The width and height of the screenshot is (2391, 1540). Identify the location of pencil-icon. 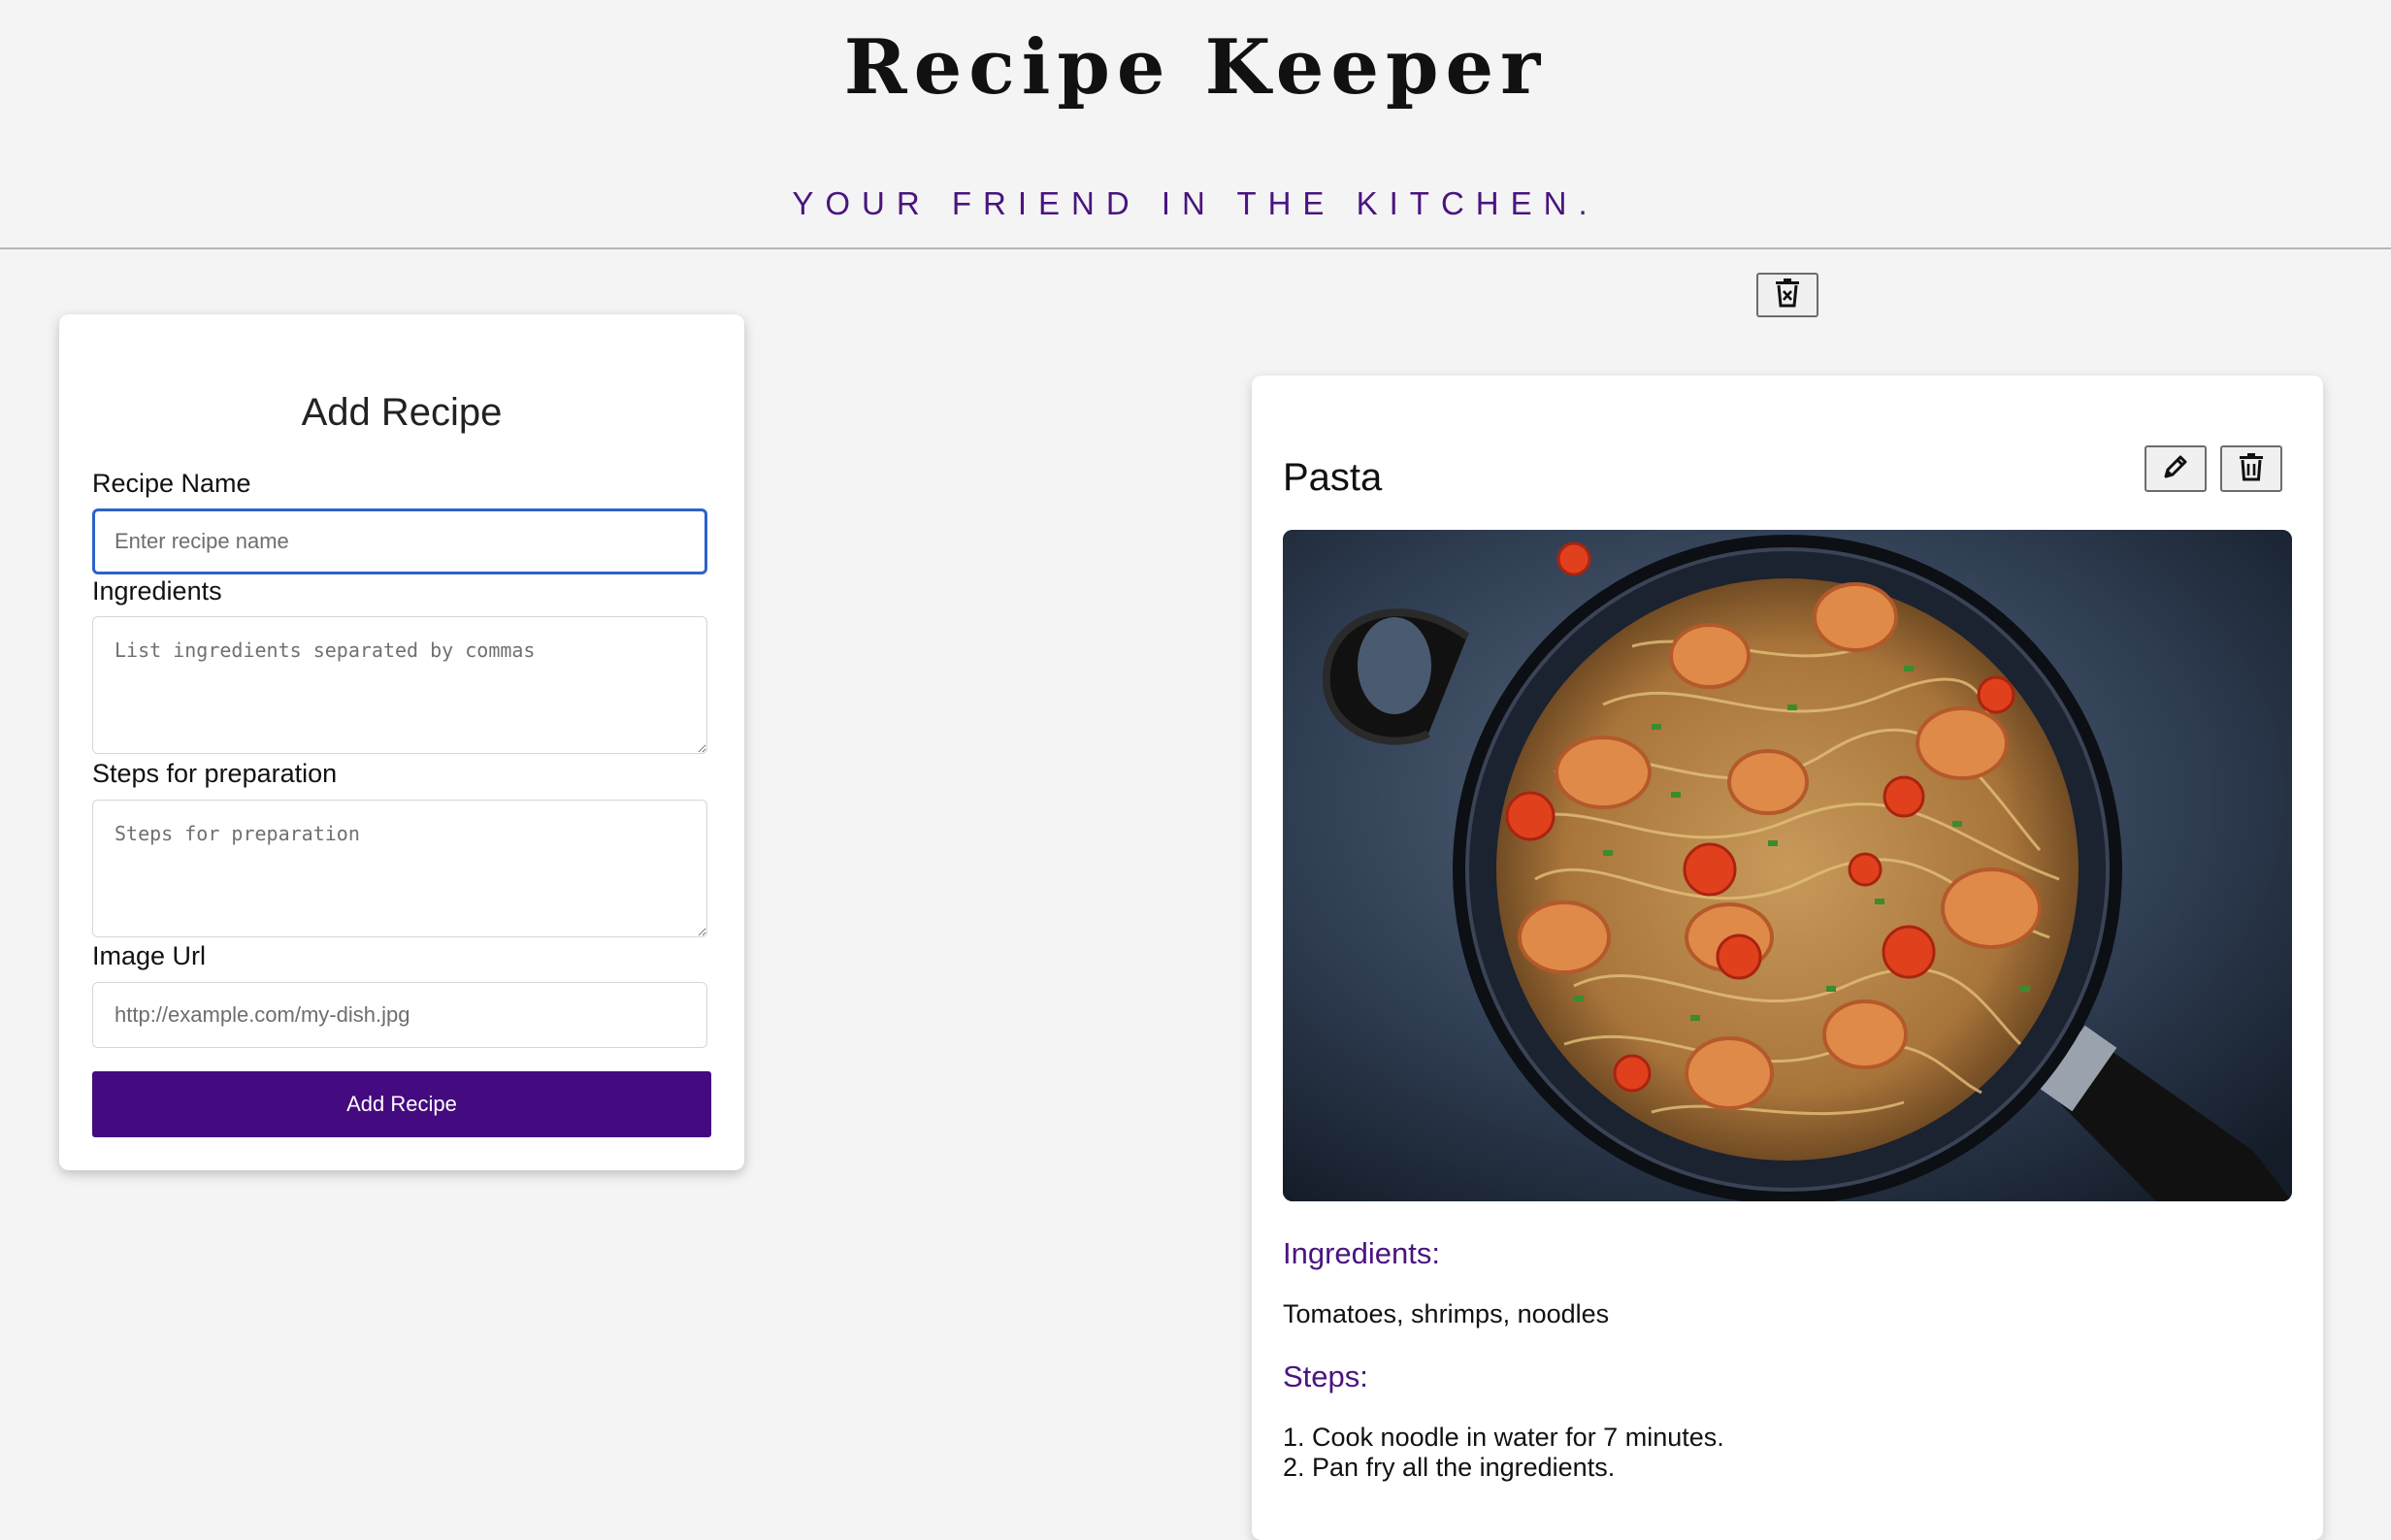
(2175, 469).